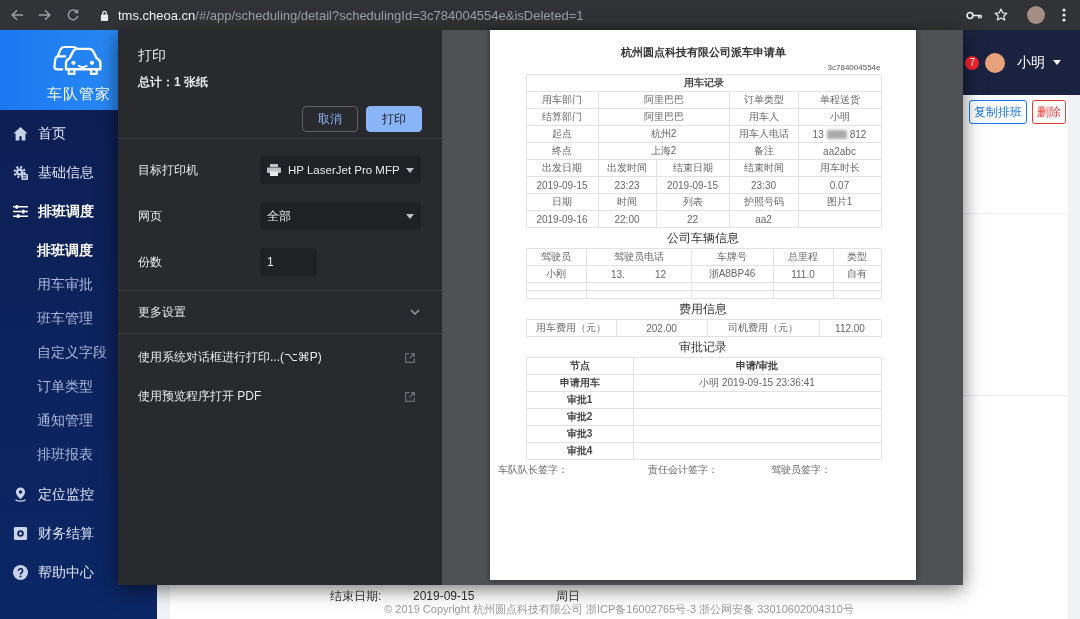 This screenshot has width=1080, height=619. I want to click on home-icon, so click(20, 133).